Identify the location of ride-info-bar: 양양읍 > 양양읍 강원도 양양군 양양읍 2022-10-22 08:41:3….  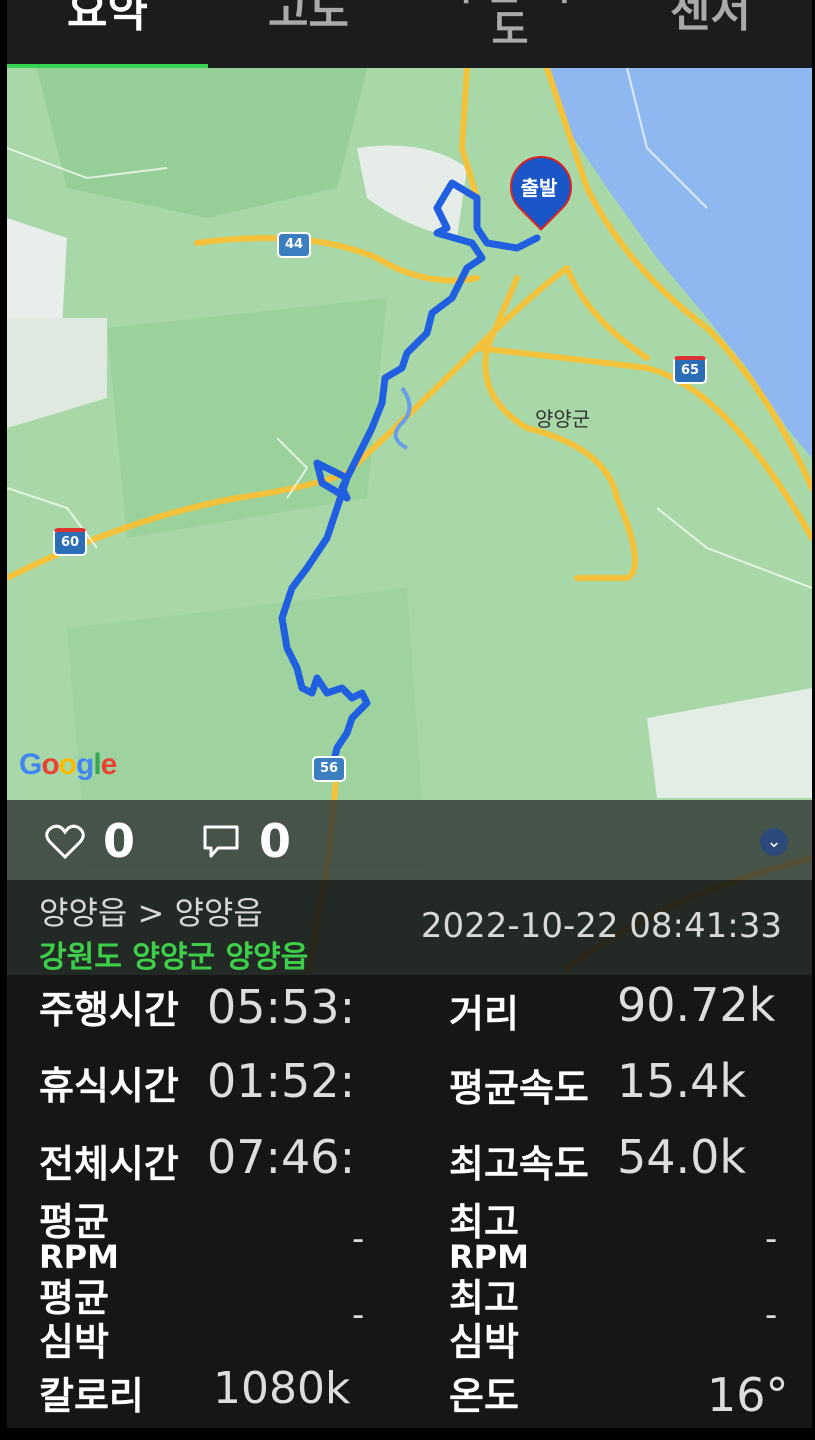
(409, 927).